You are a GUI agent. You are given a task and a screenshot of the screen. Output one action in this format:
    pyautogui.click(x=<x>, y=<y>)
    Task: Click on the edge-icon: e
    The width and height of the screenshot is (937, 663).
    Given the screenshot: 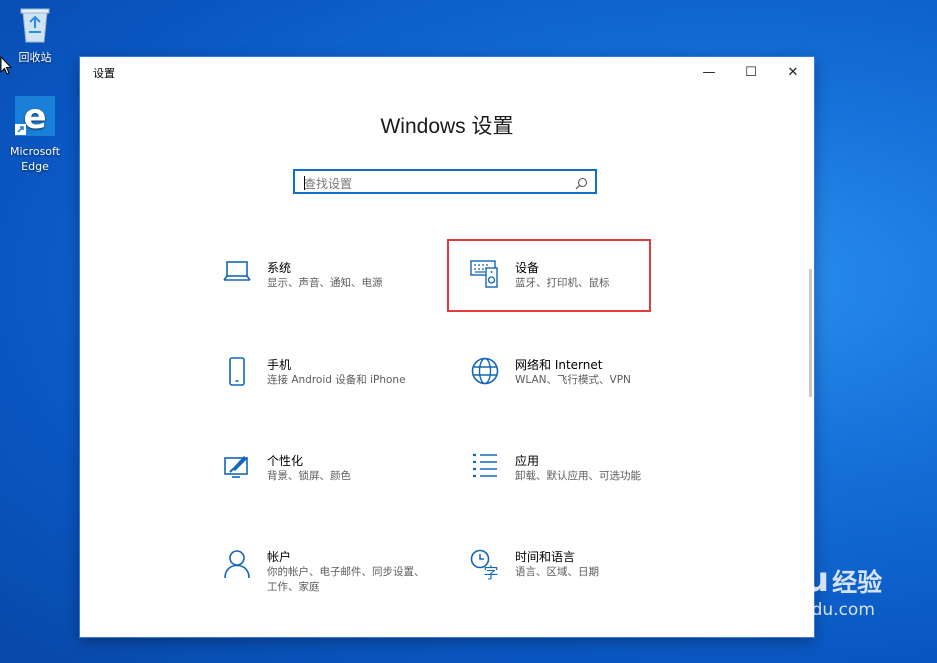 What is the action you would take?
    pyautogui.click(x=35, y=118)
    